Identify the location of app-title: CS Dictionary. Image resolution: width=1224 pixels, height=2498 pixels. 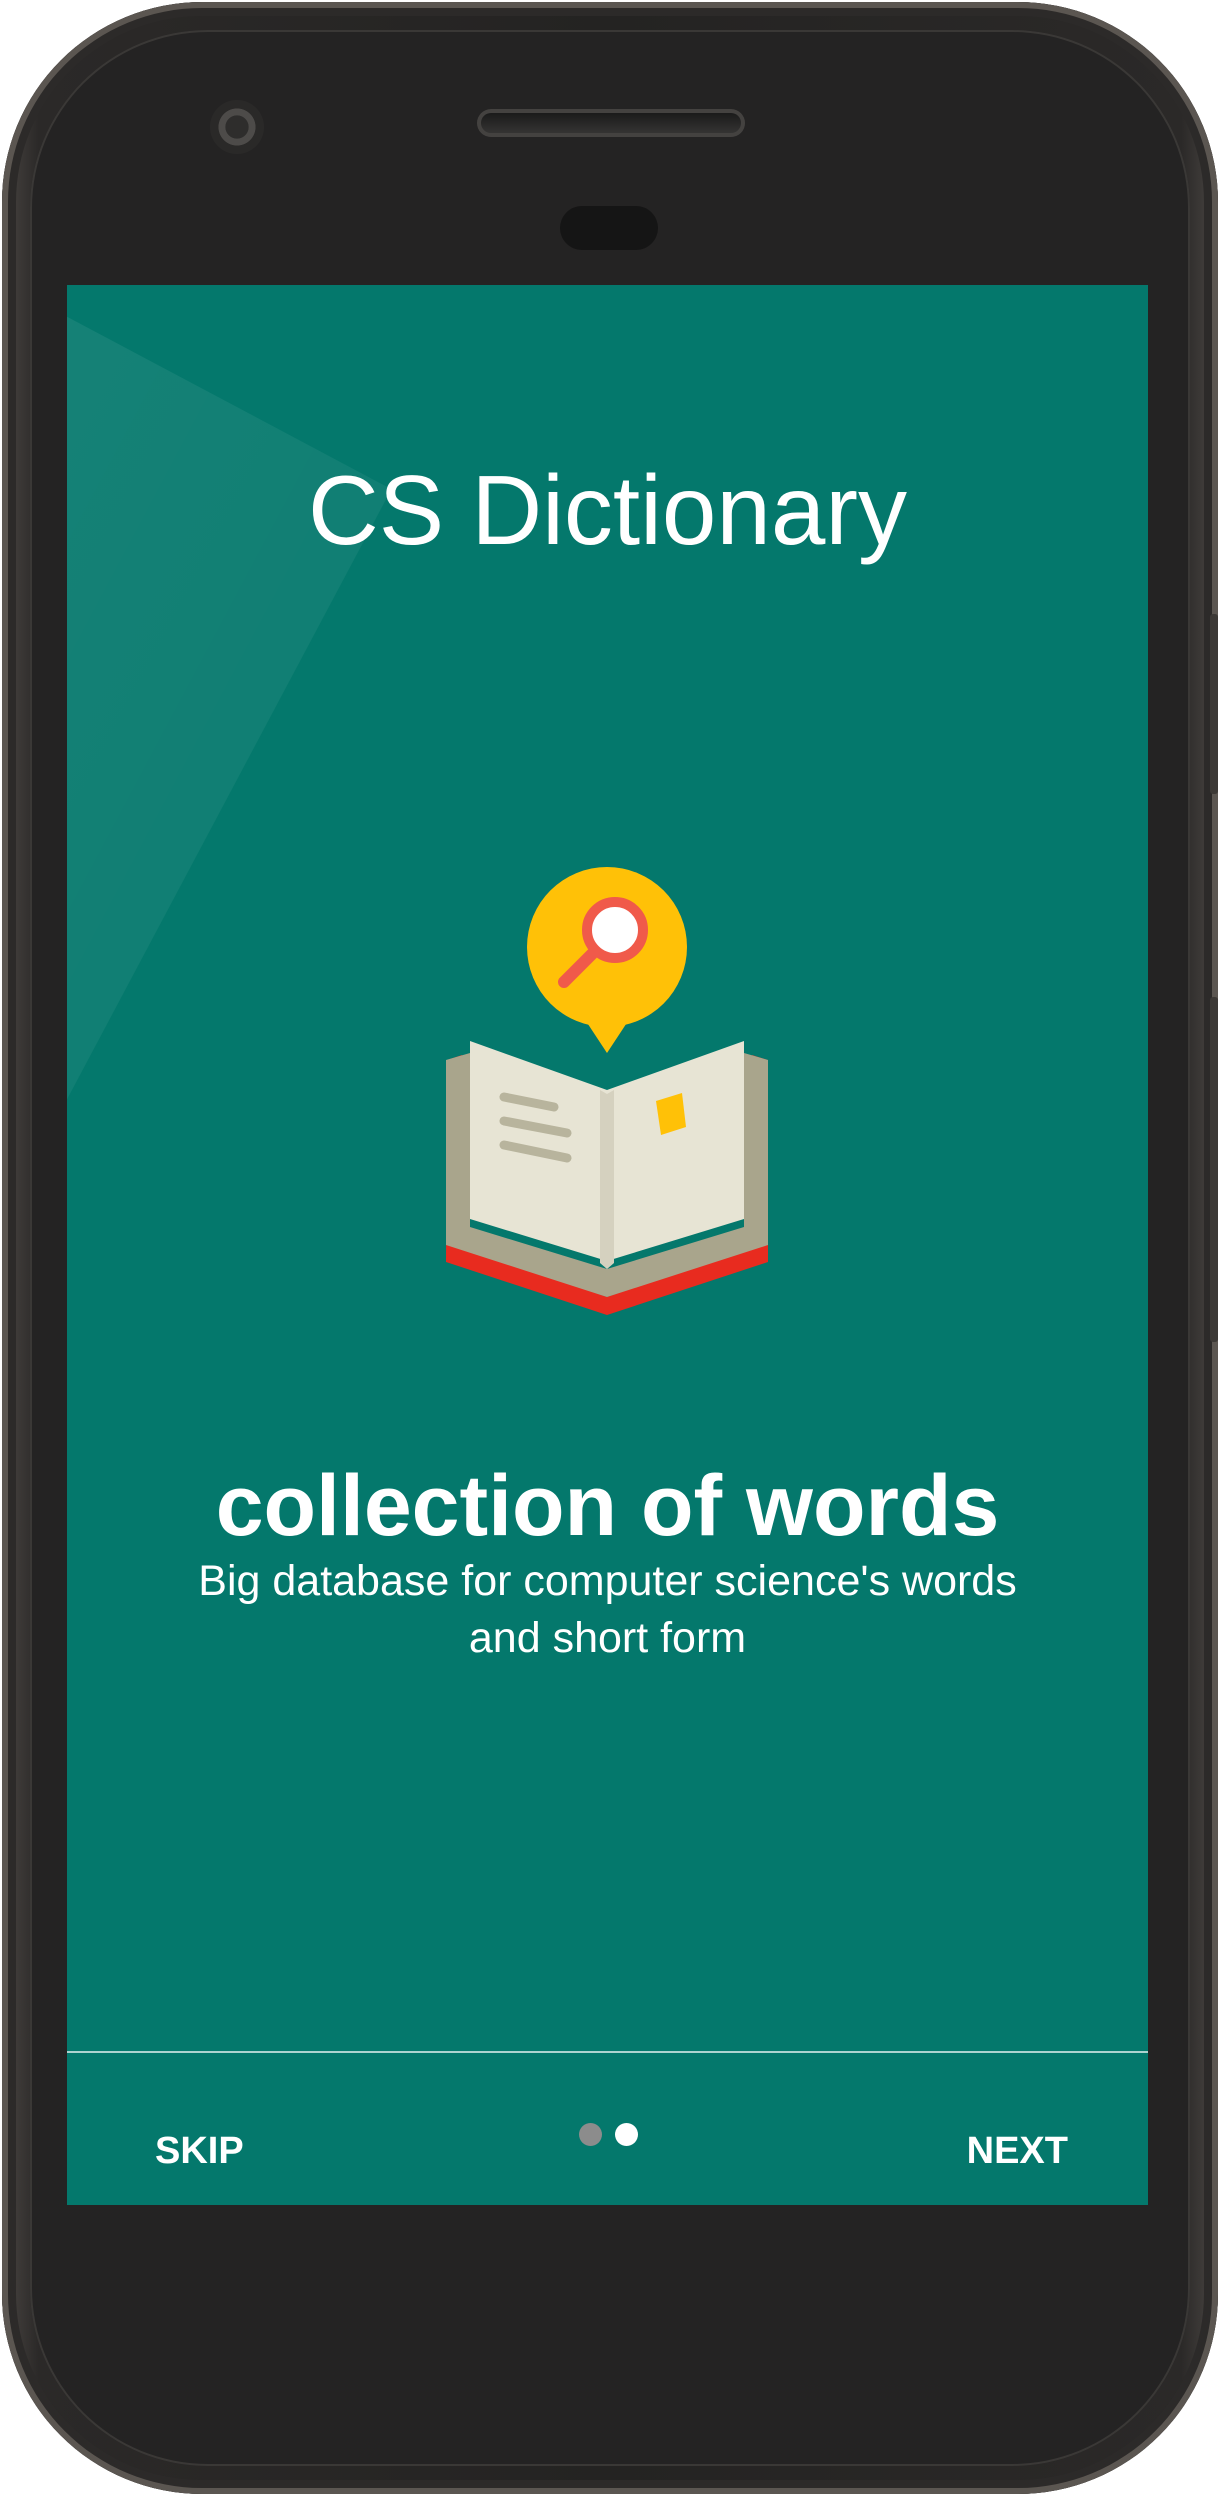
(607, 509).